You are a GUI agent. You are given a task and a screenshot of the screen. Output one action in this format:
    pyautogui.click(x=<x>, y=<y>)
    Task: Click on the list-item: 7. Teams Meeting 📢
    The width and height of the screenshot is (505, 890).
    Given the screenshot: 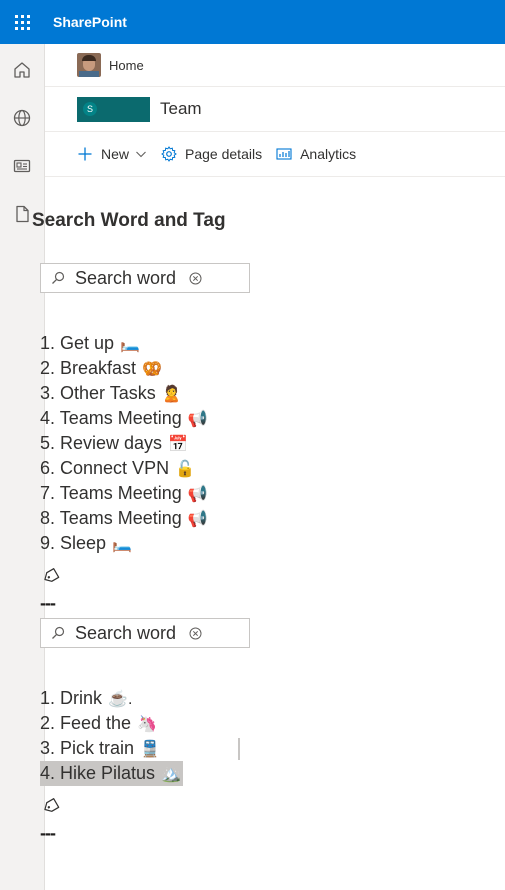 What is the action you would take?
    pyautogui.click(x=124, y=493)
    